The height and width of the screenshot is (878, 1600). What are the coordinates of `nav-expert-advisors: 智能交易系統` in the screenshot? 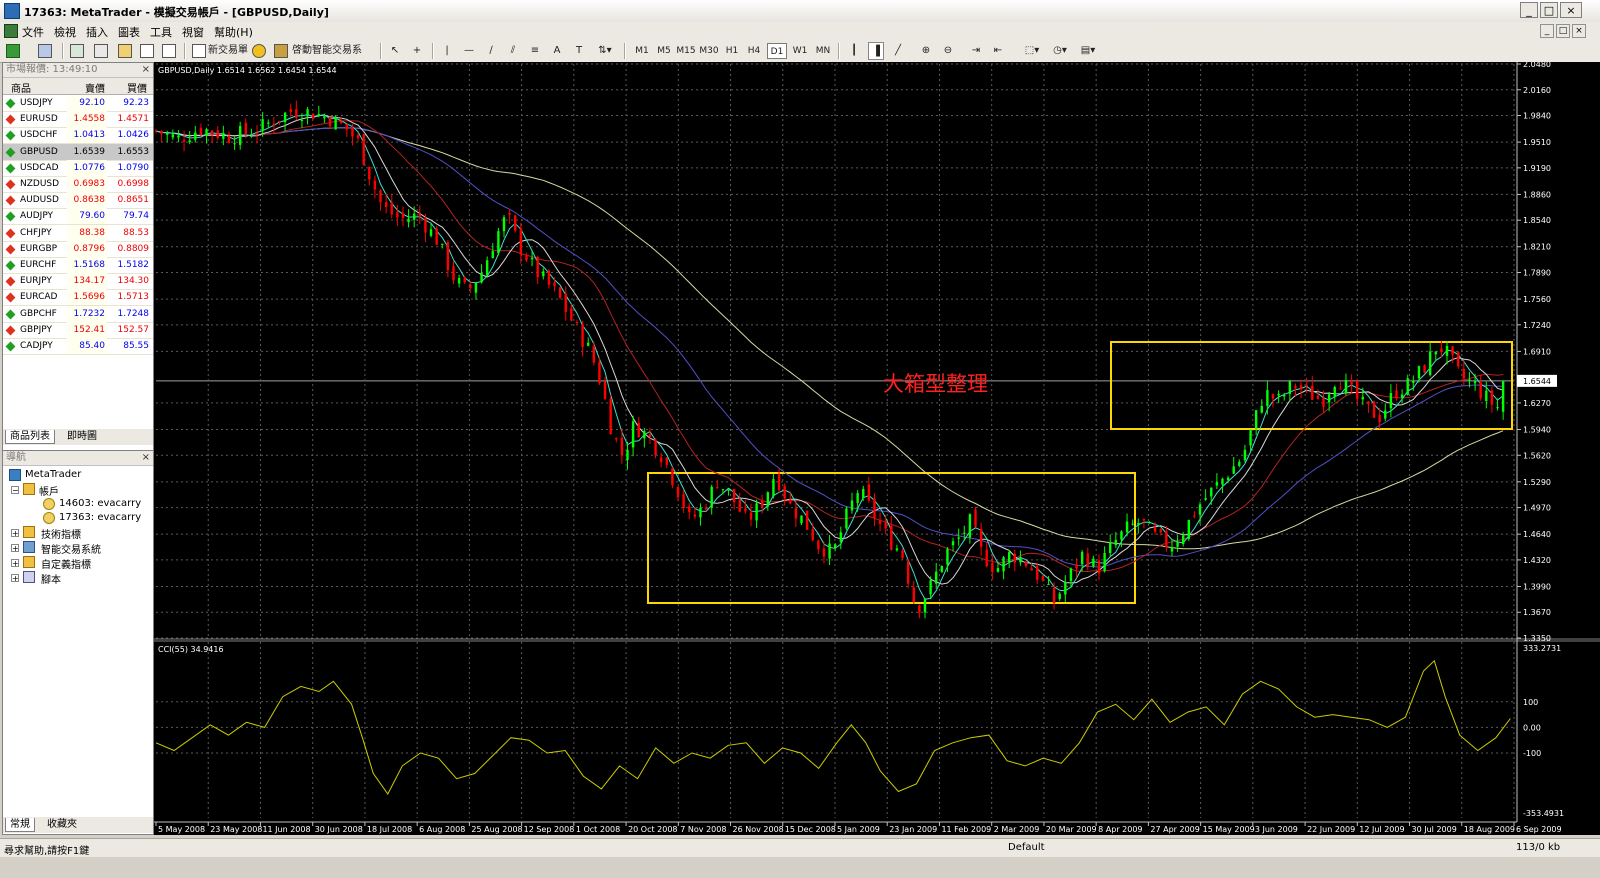 It's located at (71, 548).